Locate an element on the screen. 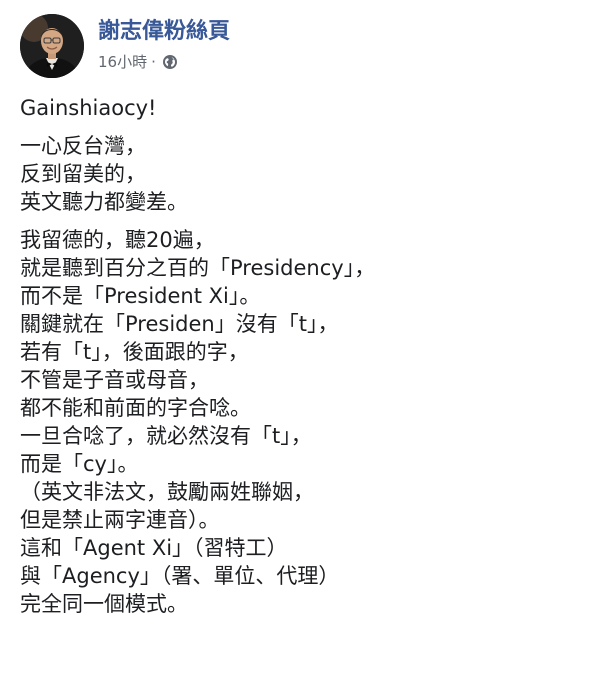  text-line: 若有「t」，後面跟的字， is located at coordinates (134, 352).